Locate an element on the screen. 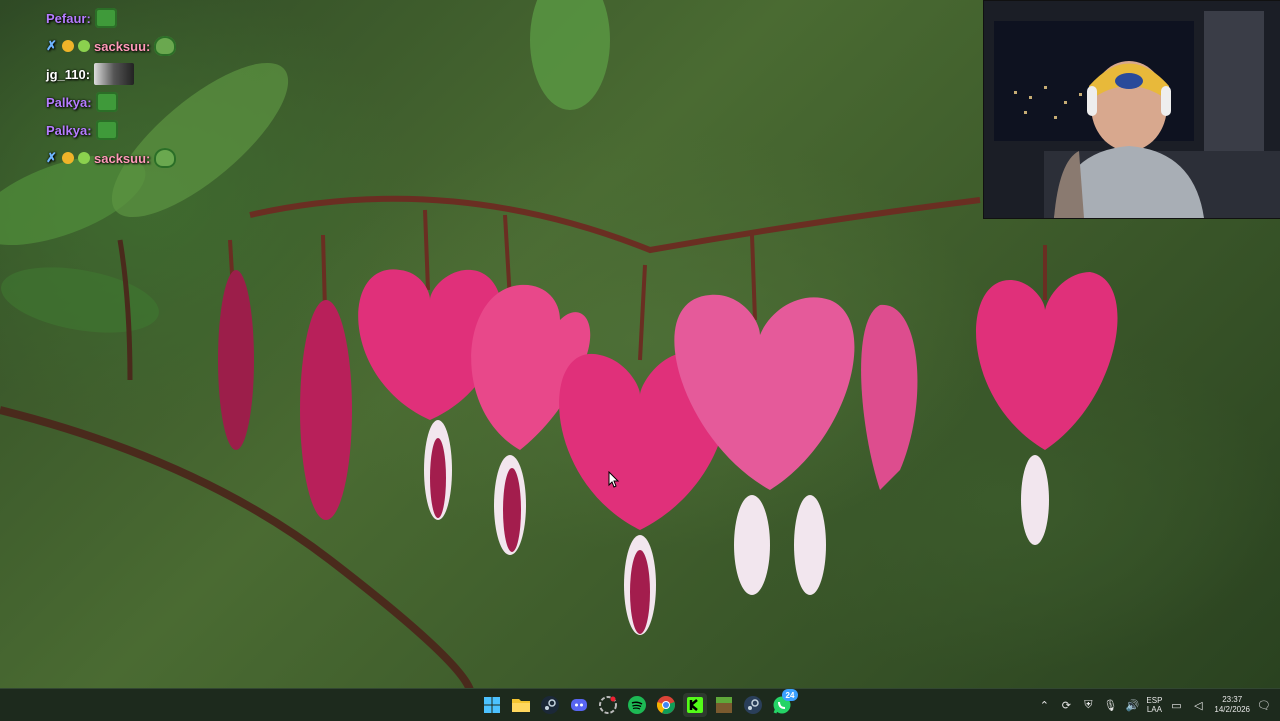  clock-time: 23:37 is located at coordinates (1232, 699).